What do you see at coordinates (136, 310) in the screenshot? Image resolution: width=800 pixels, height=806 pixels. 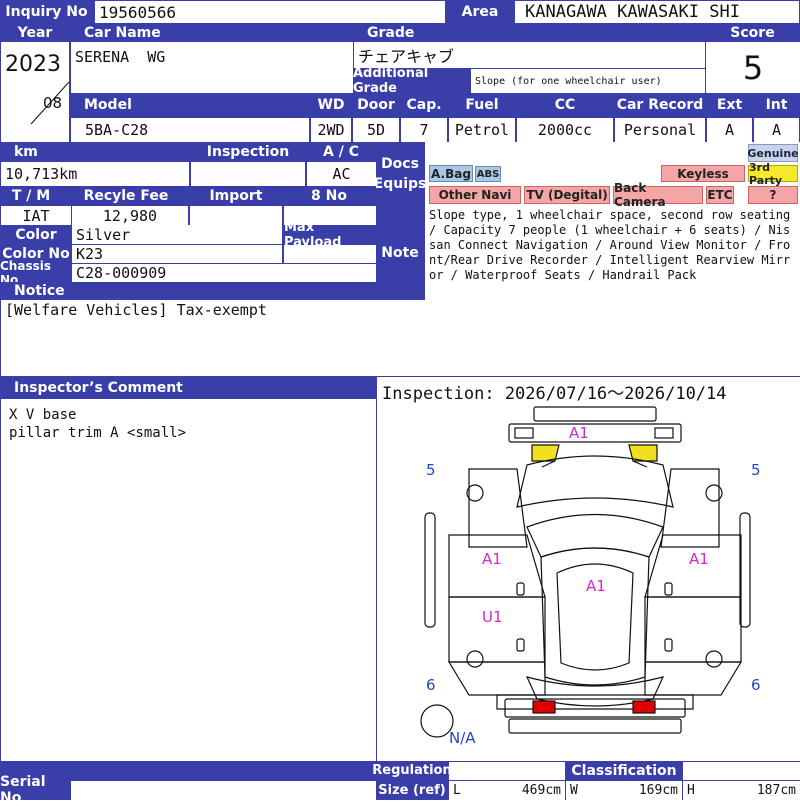 I see `notice-value: [Welfare Vehicles] Tax-exempt` at bounding box center [136, 310].